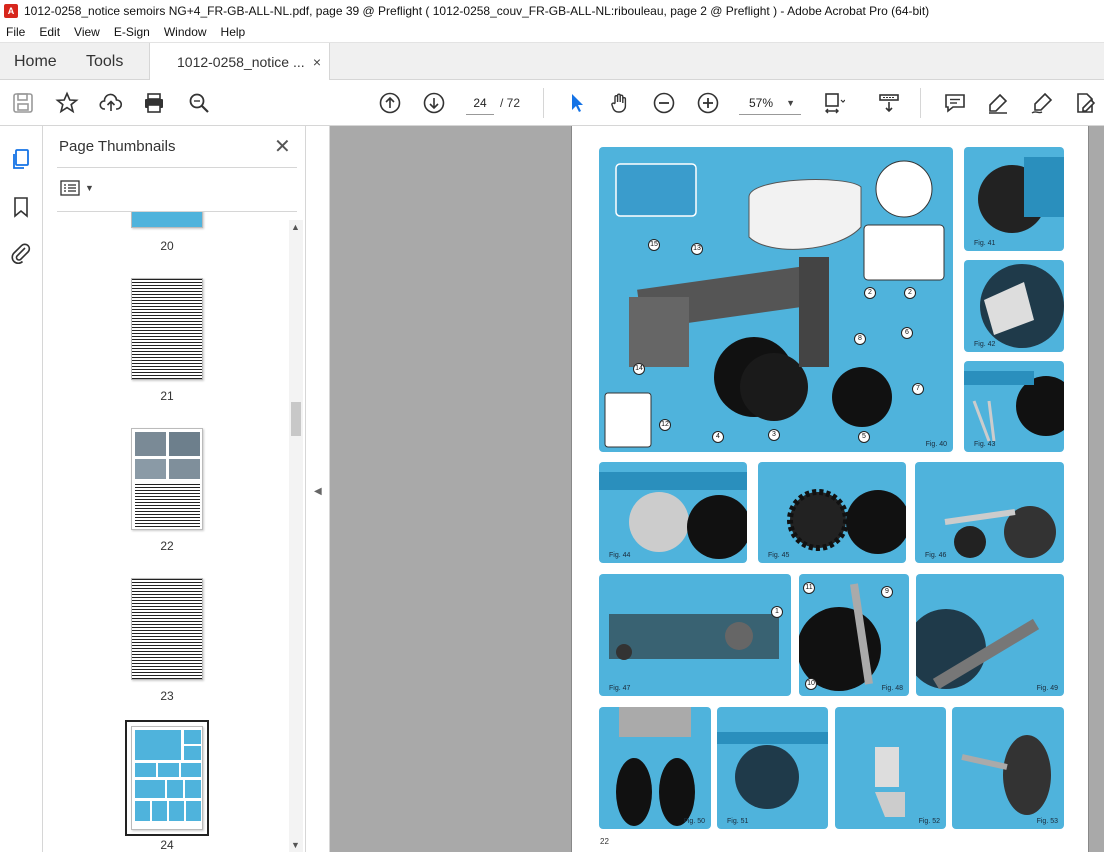 The image size is (1104, 852). I want to click on menu-esign: E-Sign, so click(132, 32).